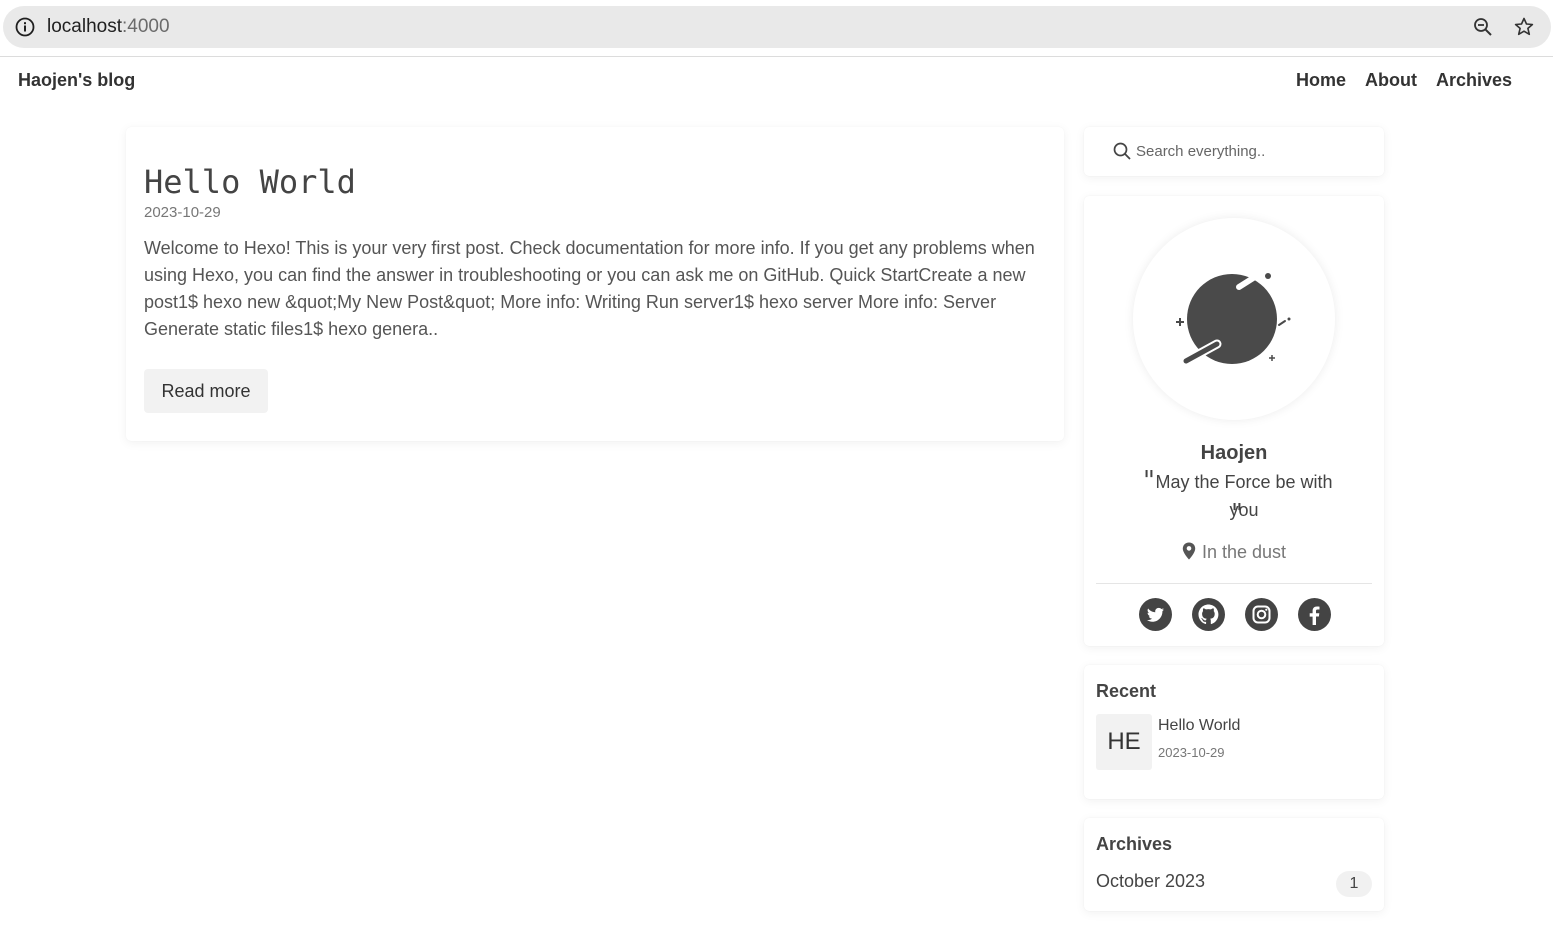 Image resolution: width=1553 pixels, height=925 pixels. Describe the element at coordinates (84, 26) in the screenshot. I see `url-host: localhost` at that location.